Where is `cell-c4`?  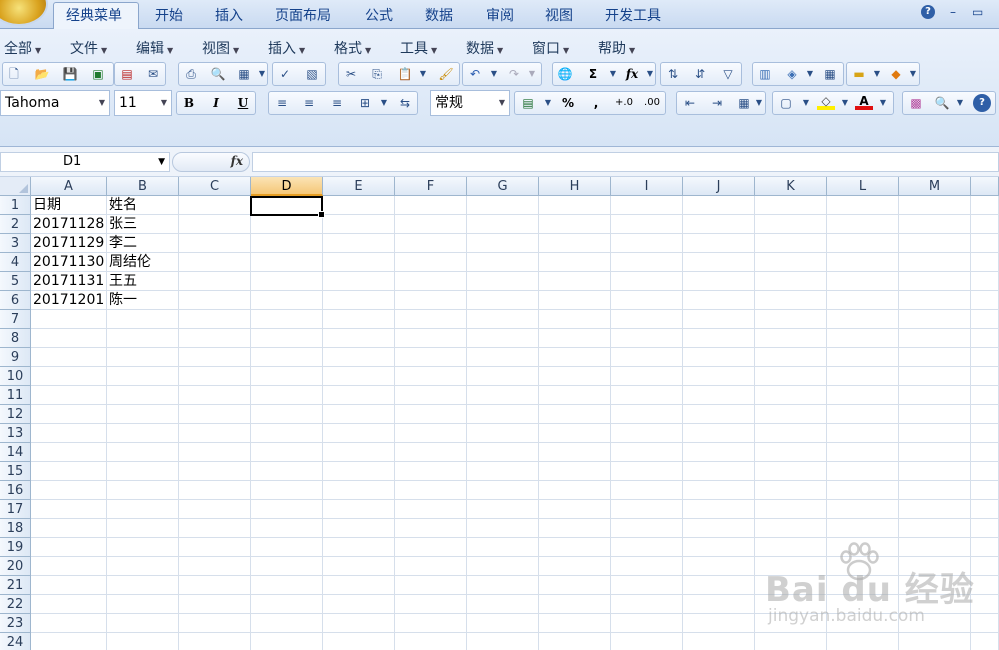
cell-c4 is located at coordinates (215, 262).